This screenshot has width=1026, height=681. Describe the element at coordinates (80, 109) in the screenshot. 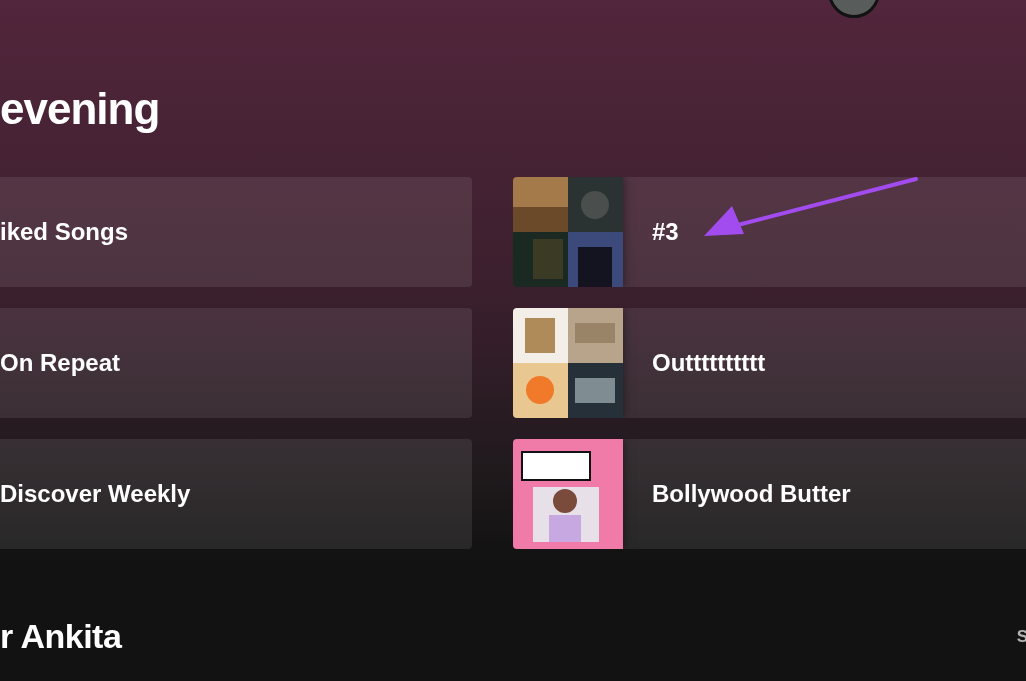

I see `greeting-heading: evening` at that location.